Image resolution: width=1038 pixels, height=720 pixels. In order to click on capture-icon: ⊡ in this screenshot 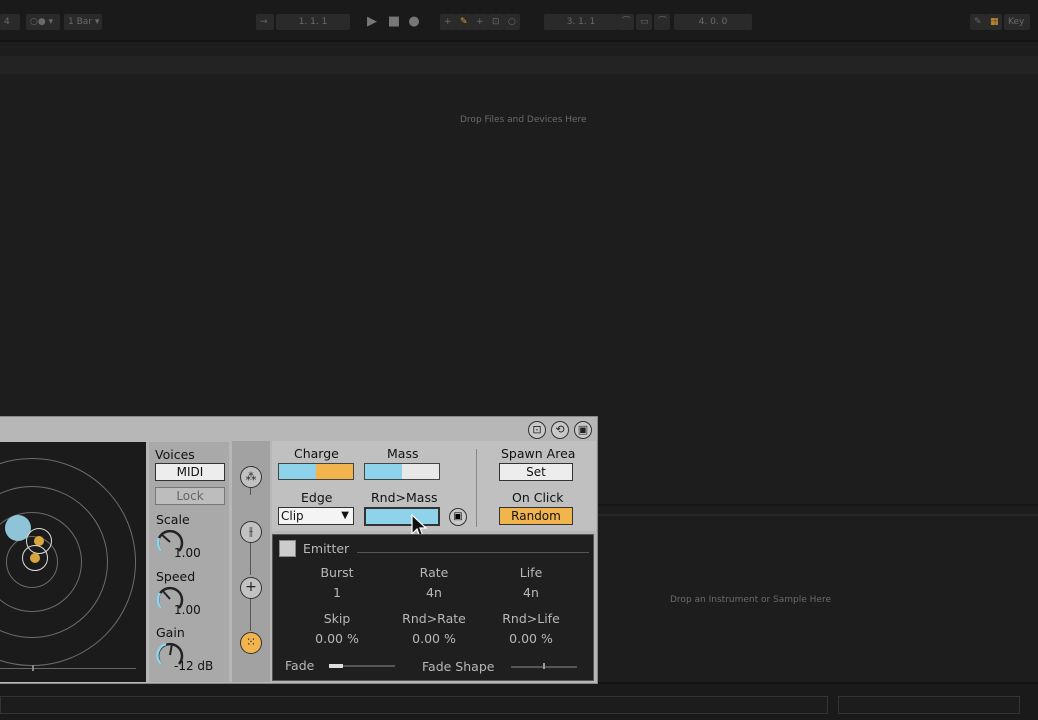, I will do `click(496, 22)`.